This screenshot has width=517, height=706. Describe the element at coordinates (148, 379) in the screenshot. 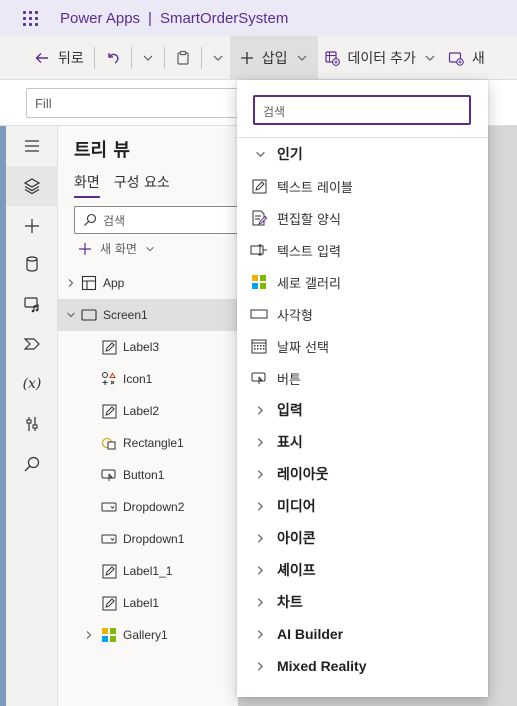

I see `tree-row-icon1: Icon1` at that location.